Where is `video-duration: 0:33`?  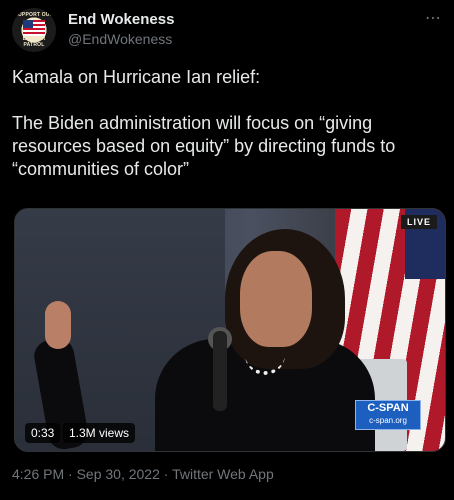 video-duration: 0:33 is located at coordinates (43, 433).